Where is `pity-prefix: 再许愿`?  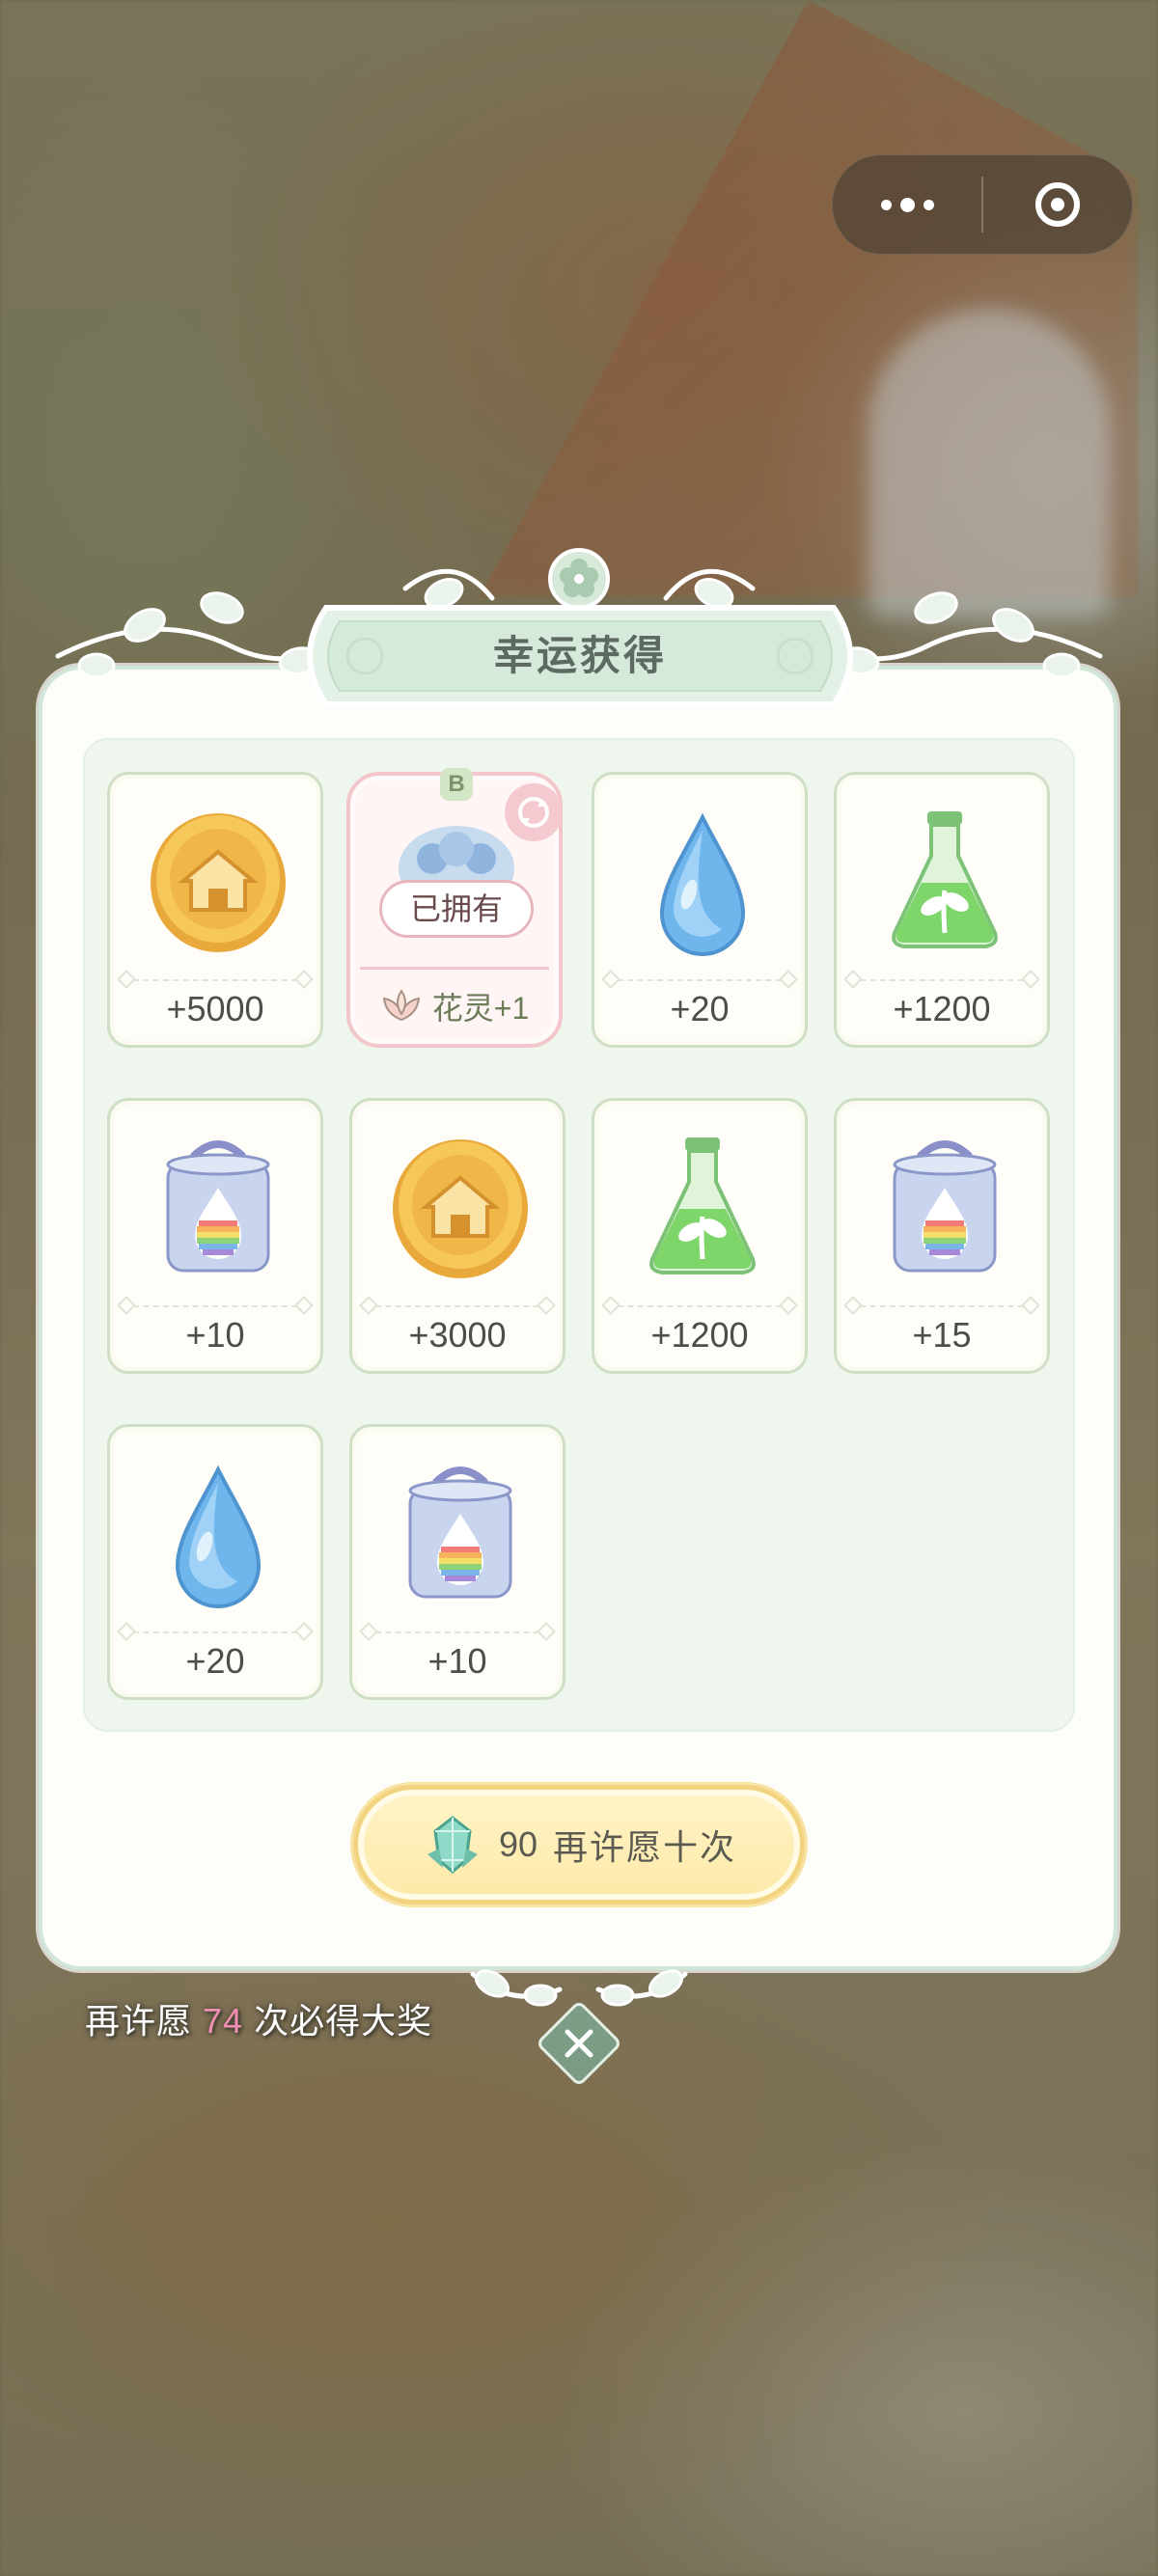 pity-prefix: 再许愿 is located at coordinates (139, 2021).